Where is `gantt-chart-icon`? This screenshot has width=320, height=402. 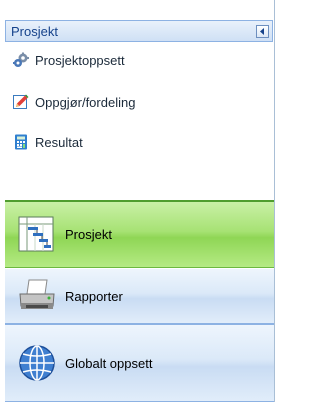 gantt-chart-icon is located at coordinates (37, 235).